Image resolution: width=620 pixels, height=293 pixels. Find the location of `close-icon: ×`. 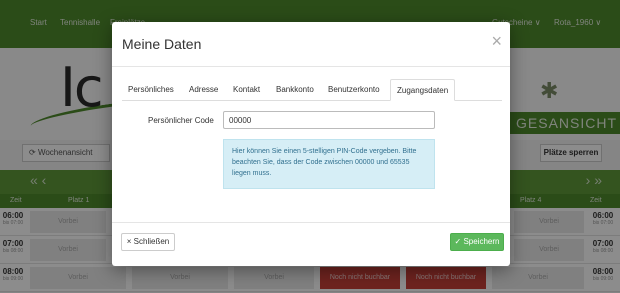

close-icon: × is located at coordinates (496, 41).